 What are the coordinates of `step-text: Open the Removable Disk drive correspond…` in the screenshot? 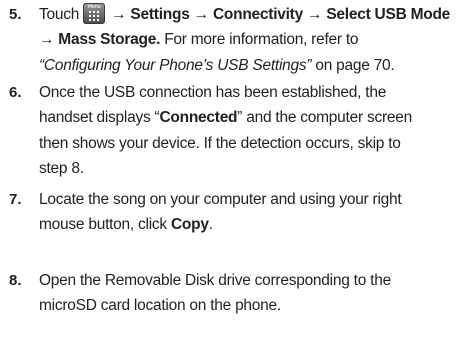 It's located at (215, 293).